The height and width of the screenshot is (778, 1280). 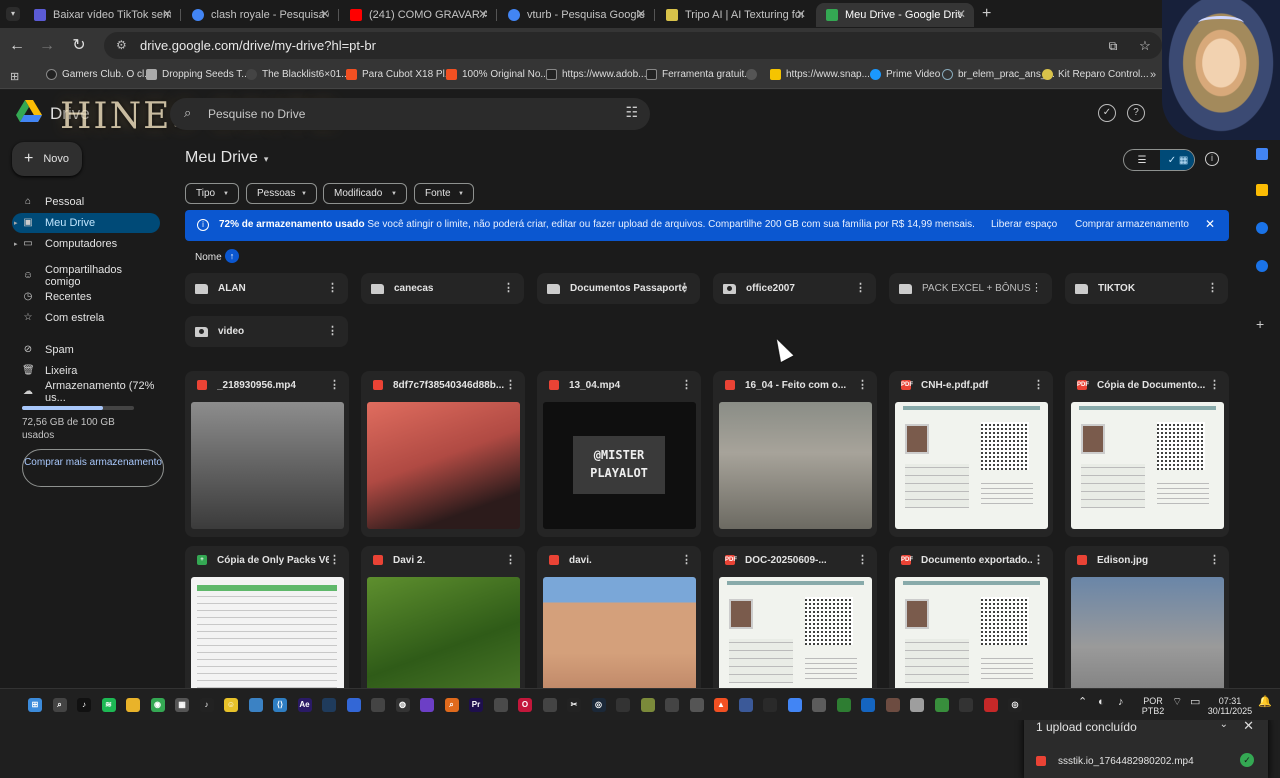 I want to click on capcut-icon: ✂, so click(x=574, y=705).